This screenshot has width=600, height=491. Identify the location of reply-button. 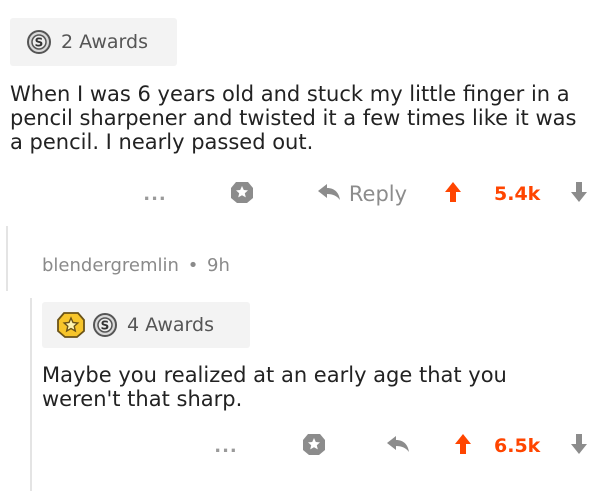
(398, 446).